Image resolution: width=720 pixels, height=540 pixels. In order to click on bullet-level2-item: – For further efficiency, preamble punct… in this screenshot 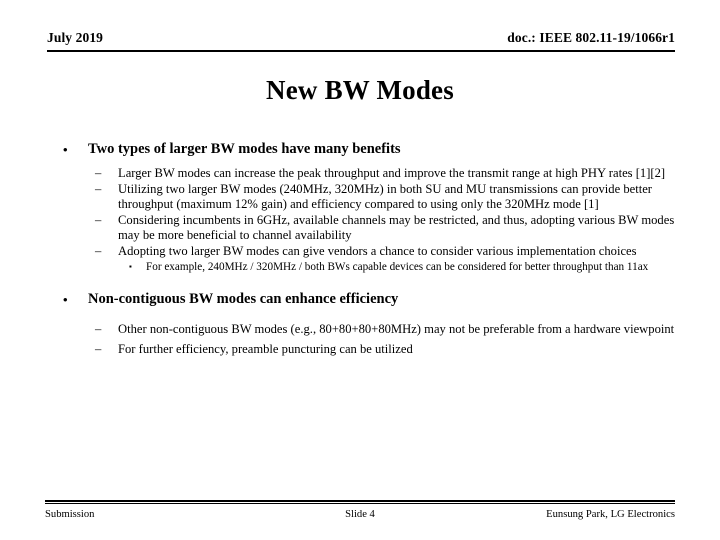, I will do `click(360, 350)`.